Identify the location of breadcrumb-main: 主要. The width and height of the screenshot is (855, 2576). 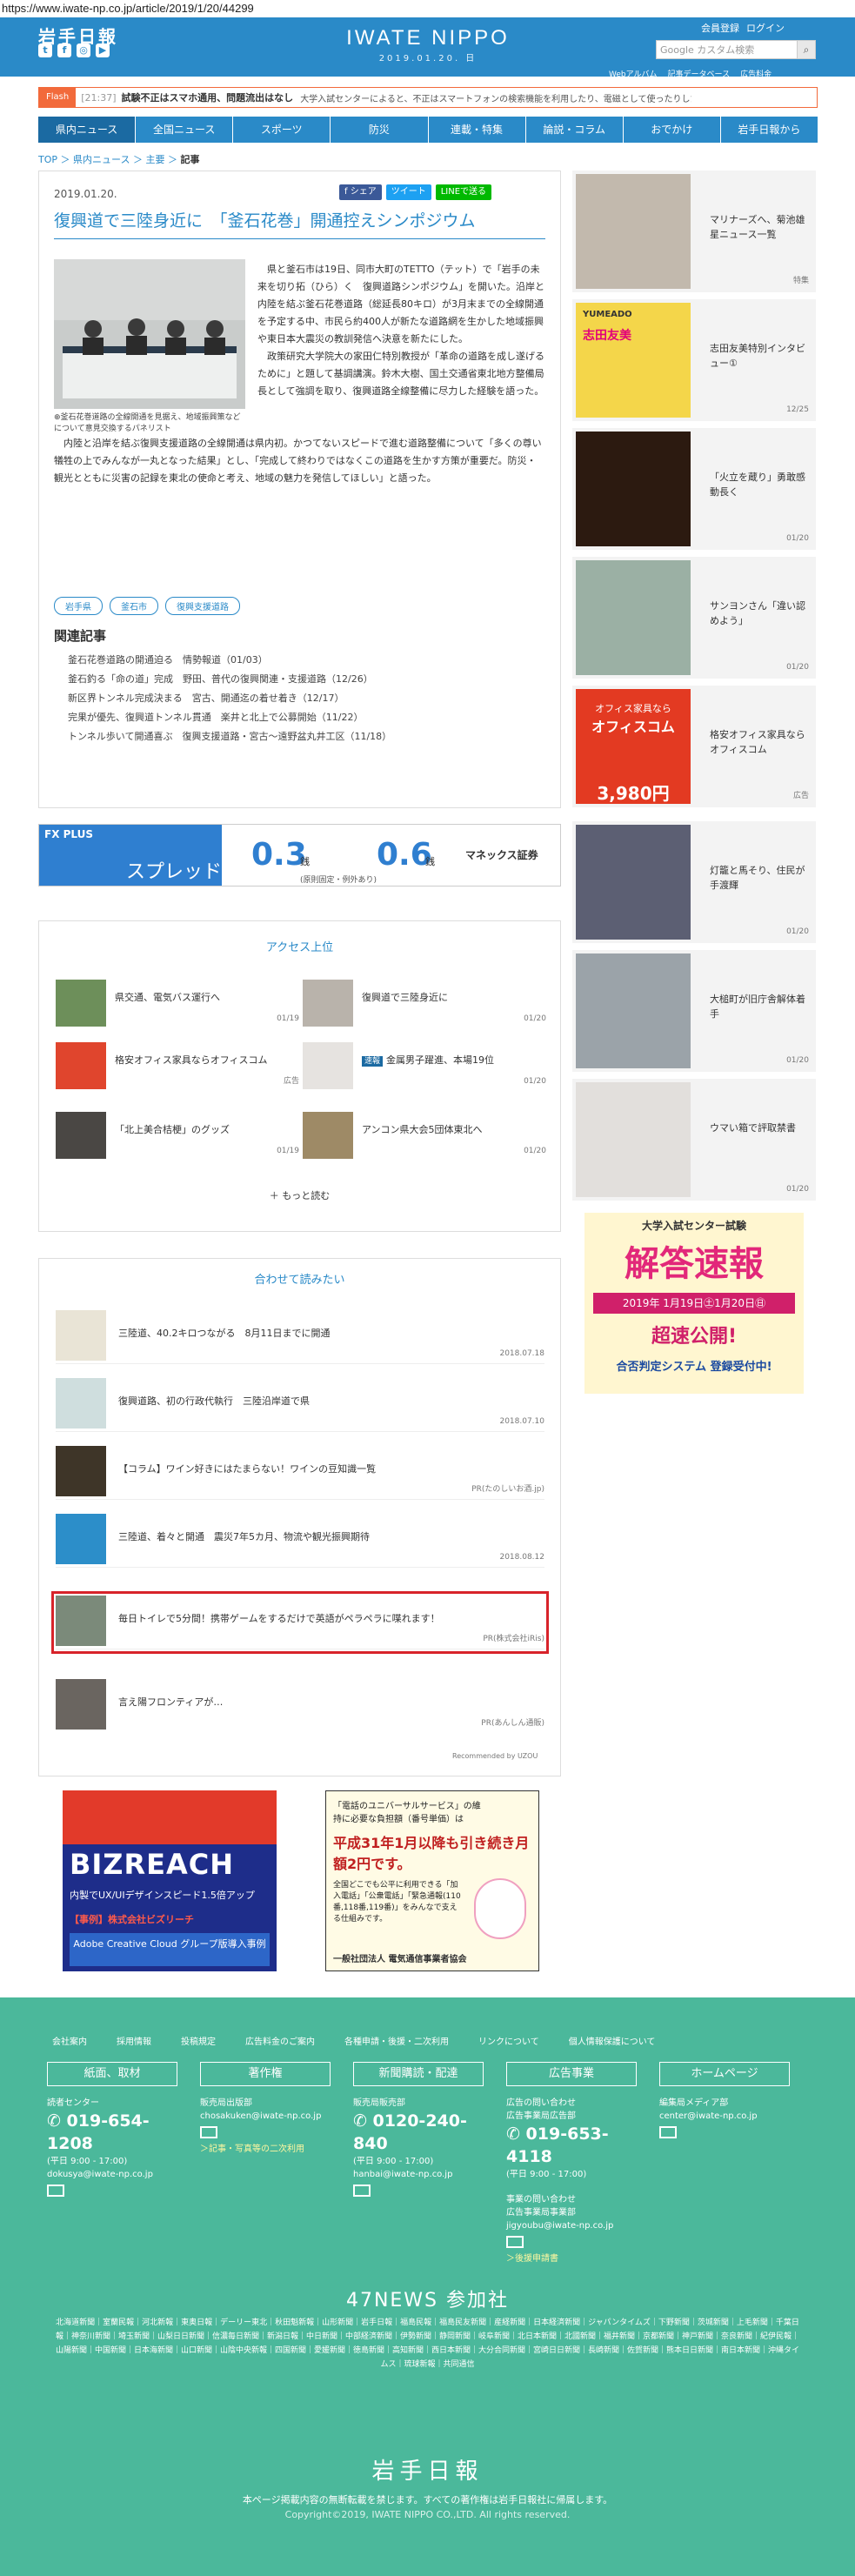
(154, 159).